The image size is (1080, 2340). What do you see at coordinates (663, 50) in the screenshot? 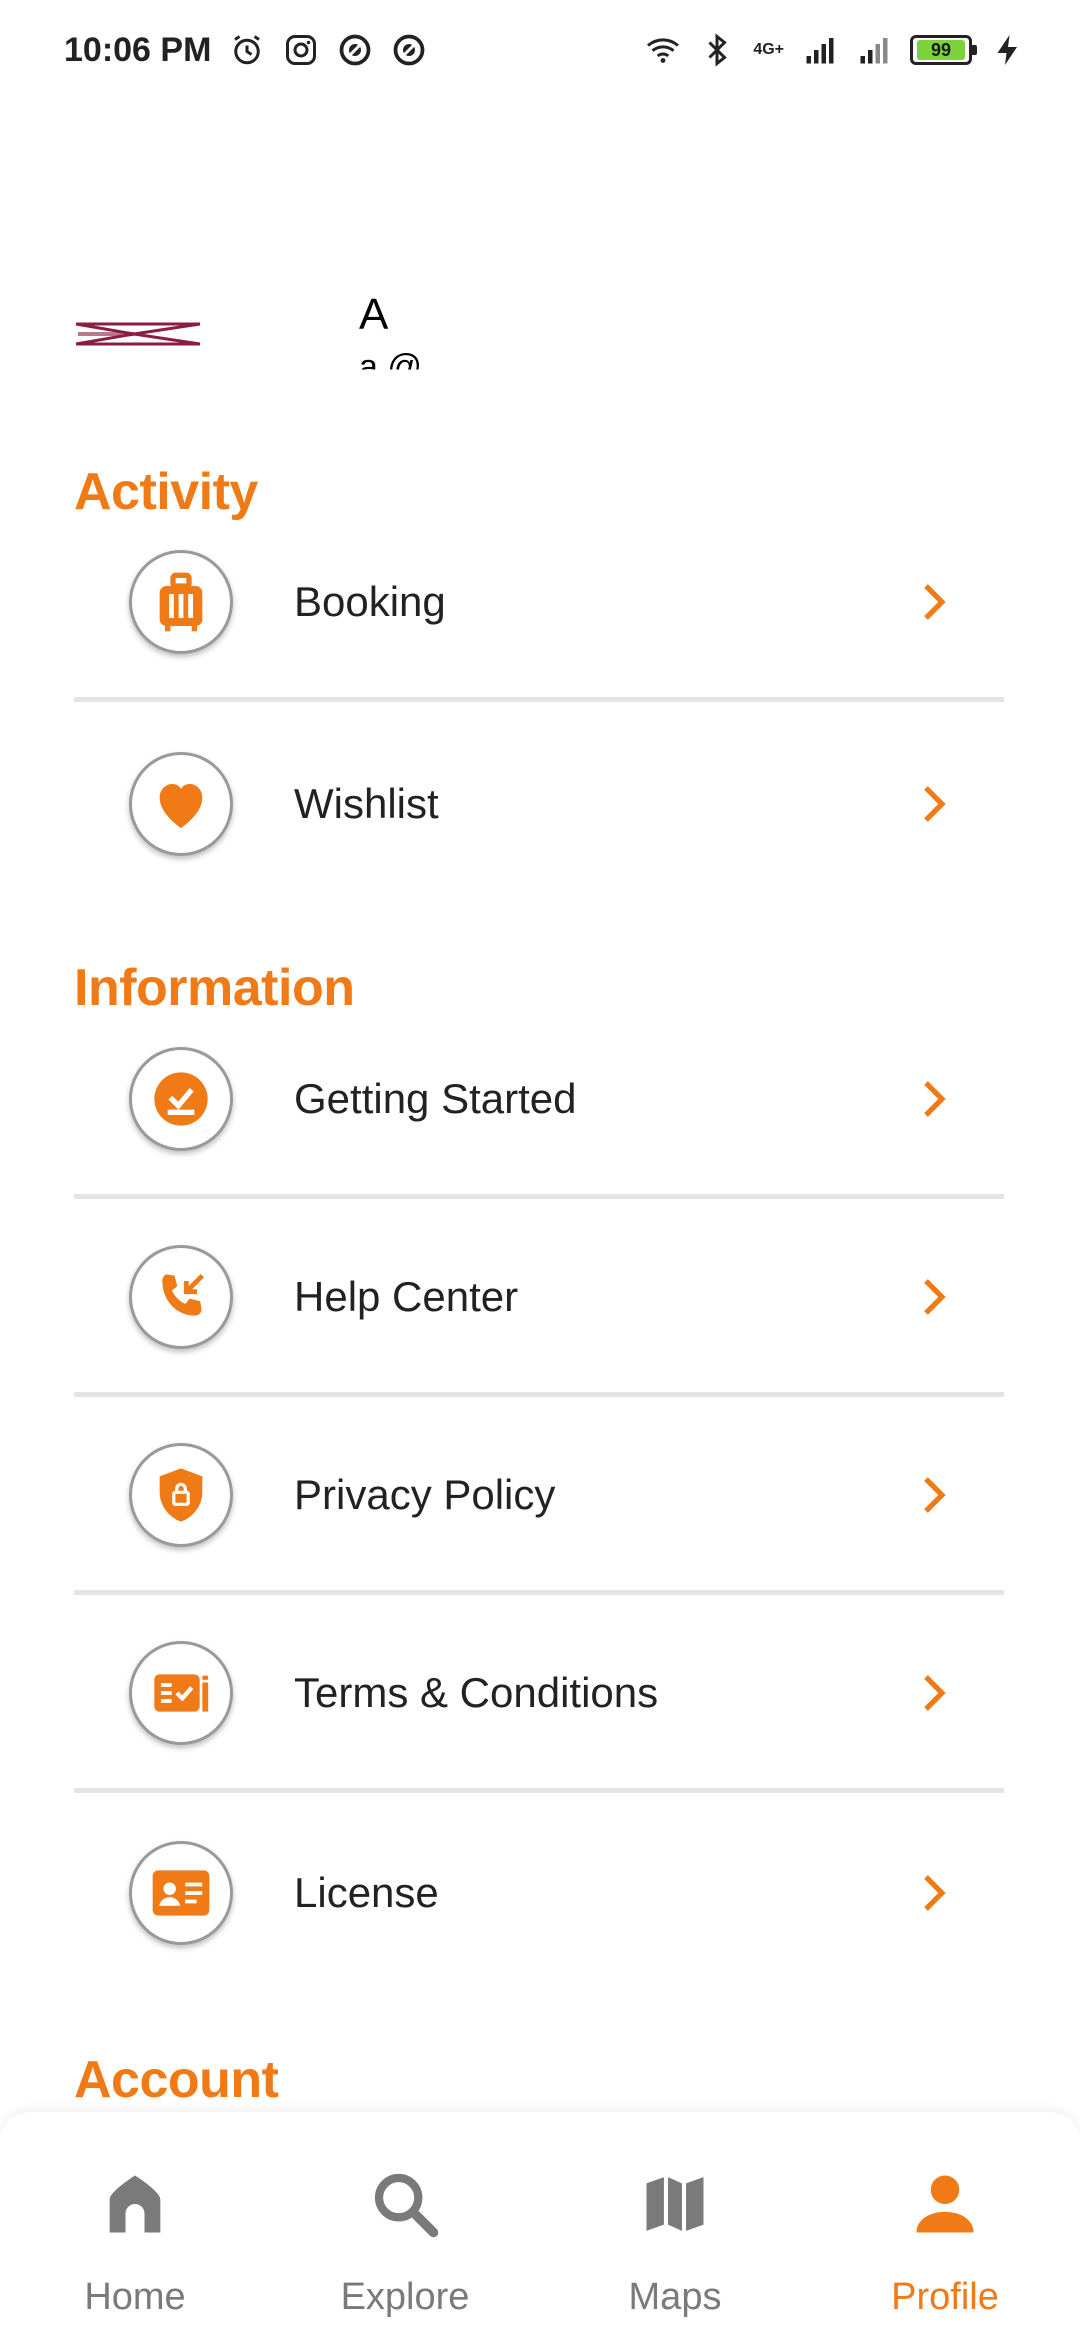
I see `wifi-icon` at bounding box center [663, 50].